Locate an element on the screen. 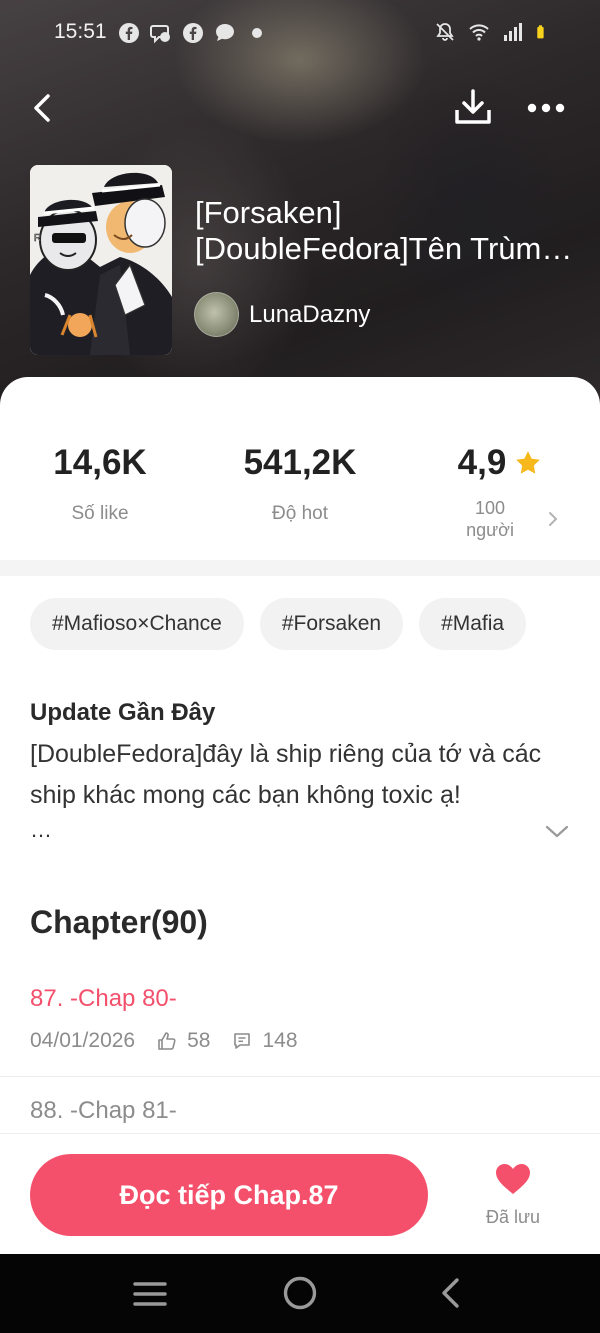 The height and width of the screenshot is (1333, 600). tag-chip: #Mafioso×Chance is located at coordinates (137, 624).